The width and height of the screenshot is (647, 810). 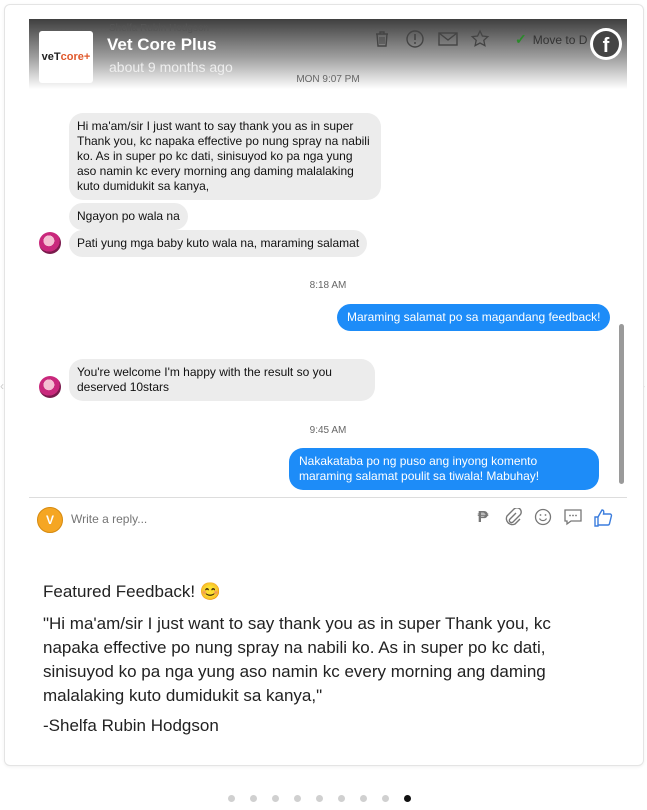 What do you see at coordinates (606, 44) in the screenshot?
I see `facebook-icon: f` at bounding box center [606, 44].